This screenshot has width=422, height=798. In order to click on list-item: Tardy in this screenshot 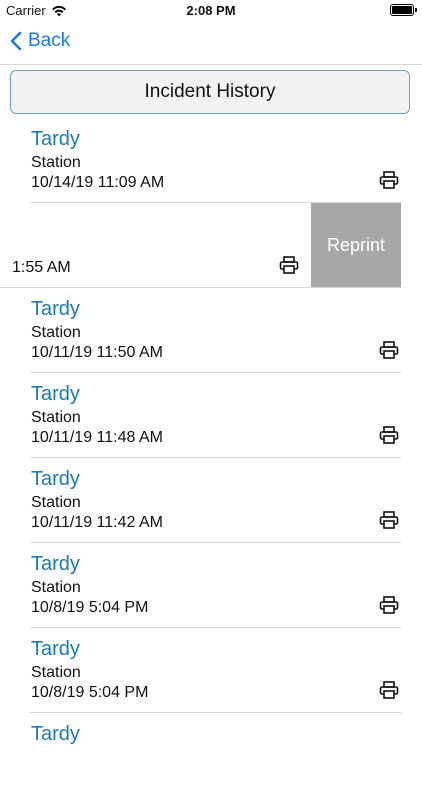, I will do `click(215, 755)`.